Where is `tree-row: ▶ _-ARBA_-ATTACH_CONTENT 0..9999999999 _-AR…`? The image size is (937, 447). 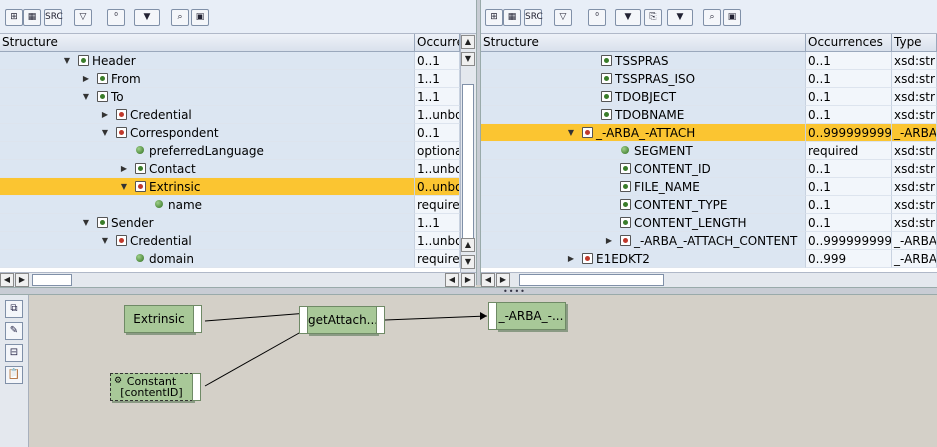
tree-row: ▶ _-ARBA_-ATTACH_CONTENT 0..9999999999 _-AR… is located at coordinates (709, 241).